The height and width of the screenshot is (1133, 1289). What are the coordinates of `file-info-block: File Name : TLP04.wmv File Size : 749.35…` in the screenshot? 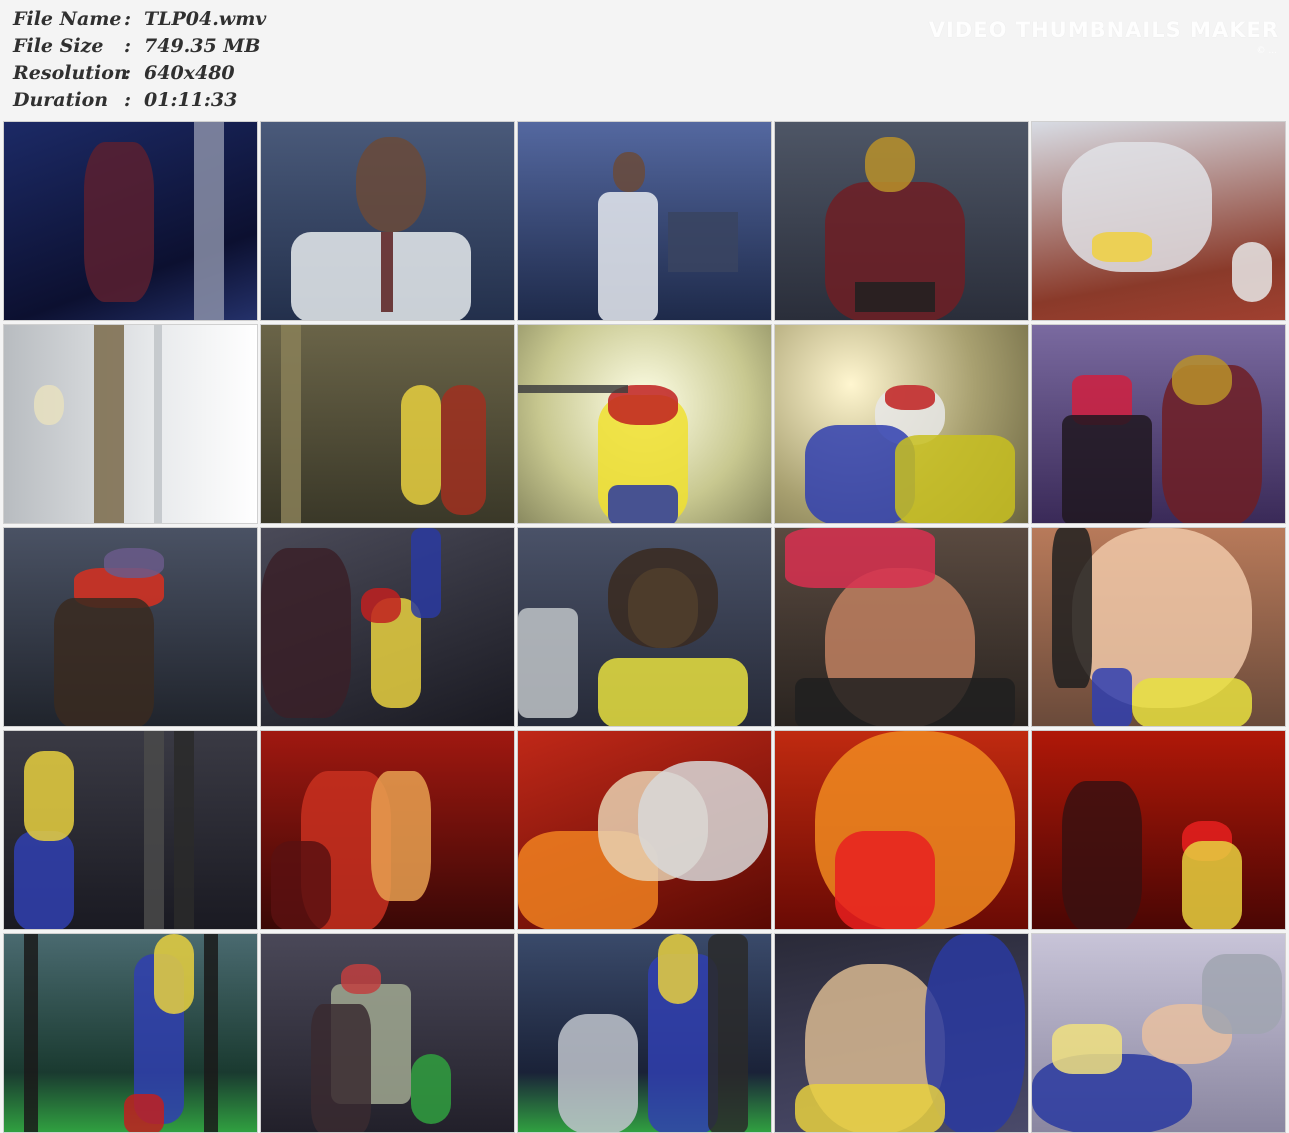 It's located at (139, 60).